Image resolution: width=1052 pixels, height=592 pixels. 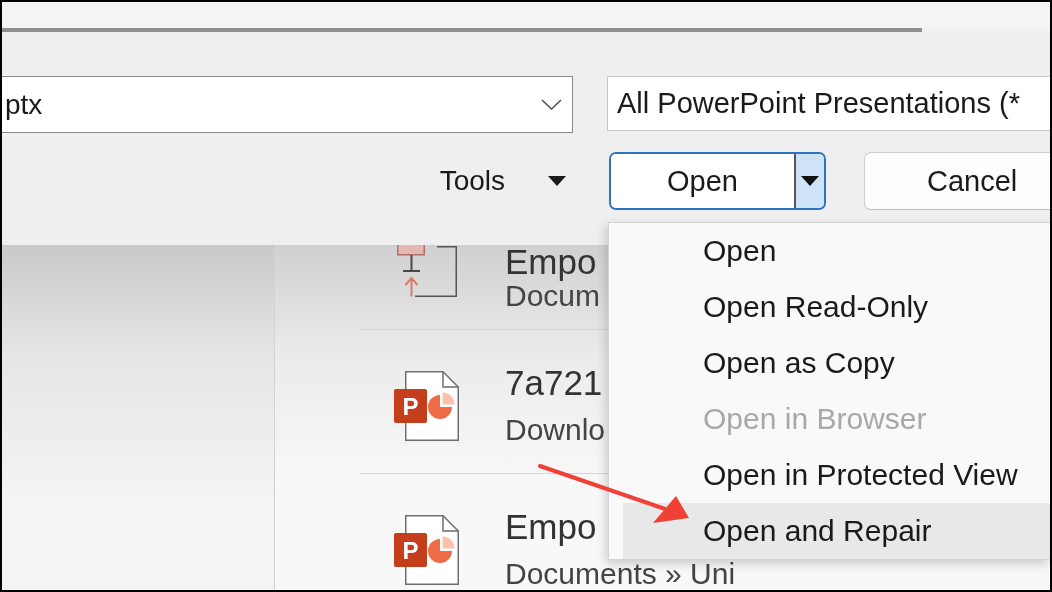 What do you see at coordinates (551, 104) in the screenshot?
I see `chevron-down-icon` at bounding box center [551, 104].